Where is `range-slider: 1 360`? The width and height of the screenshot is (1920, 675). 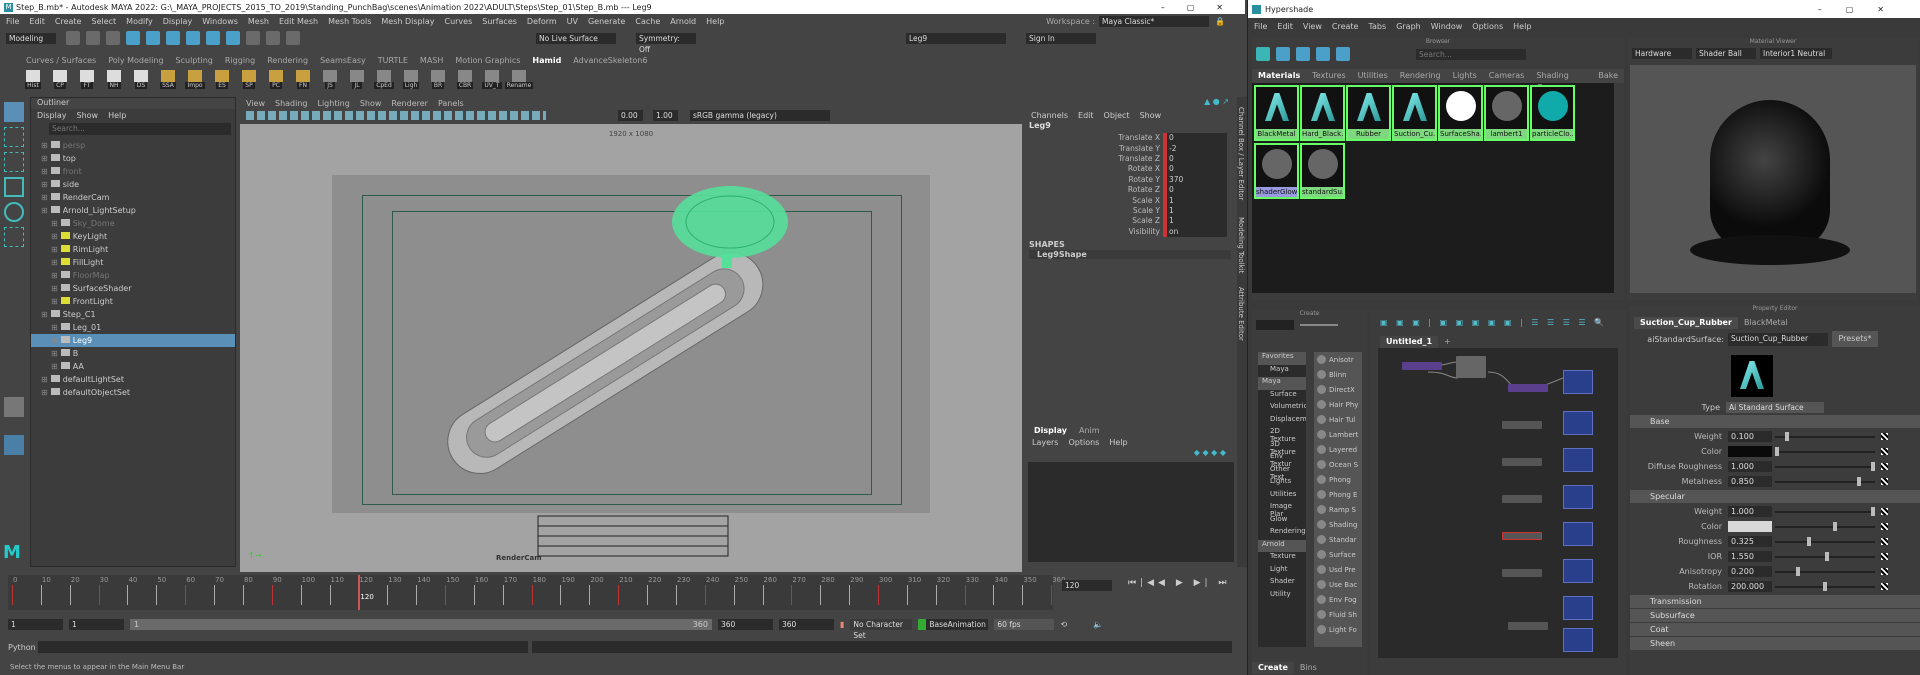 range-slider: 1 360 is located at coordinates (421, 624).